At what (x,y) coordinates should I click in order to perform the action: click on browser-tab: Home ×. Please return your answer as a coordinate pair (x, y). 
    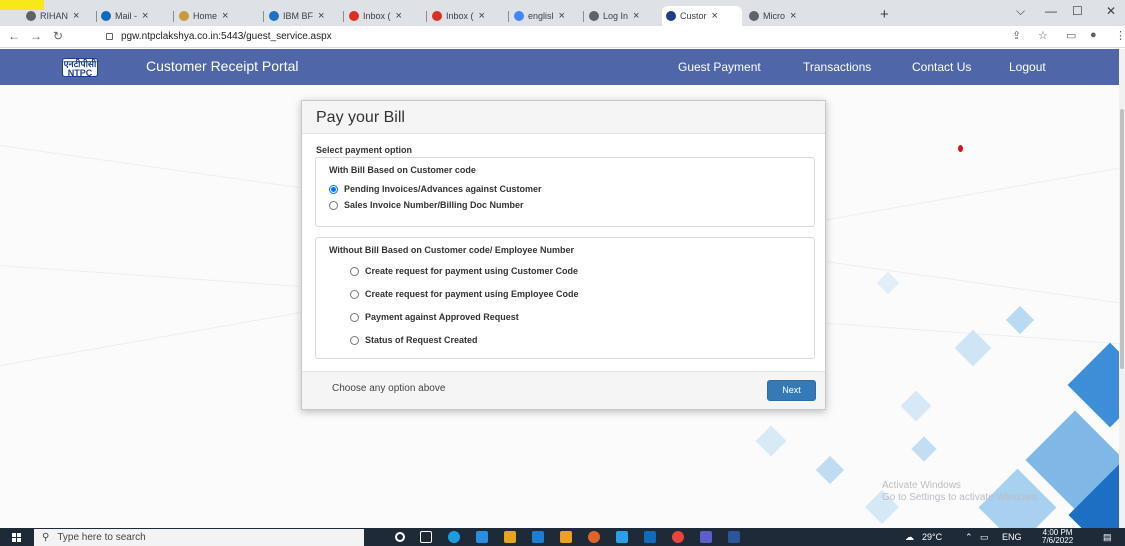
    Looking at the image, I should click on (218, 16).